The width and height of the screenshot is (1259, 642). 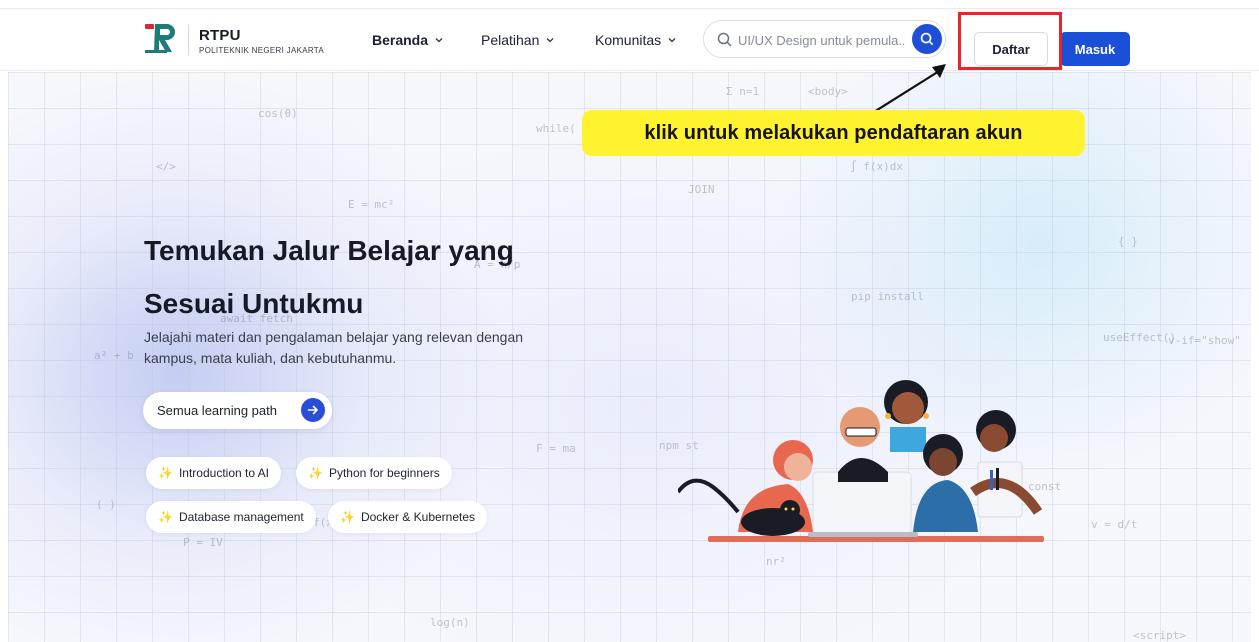 What do you see at coordinates (1139, 337) in the screenshot?
I see `doodle: useEffect()` at bounding box center [1139, 337].